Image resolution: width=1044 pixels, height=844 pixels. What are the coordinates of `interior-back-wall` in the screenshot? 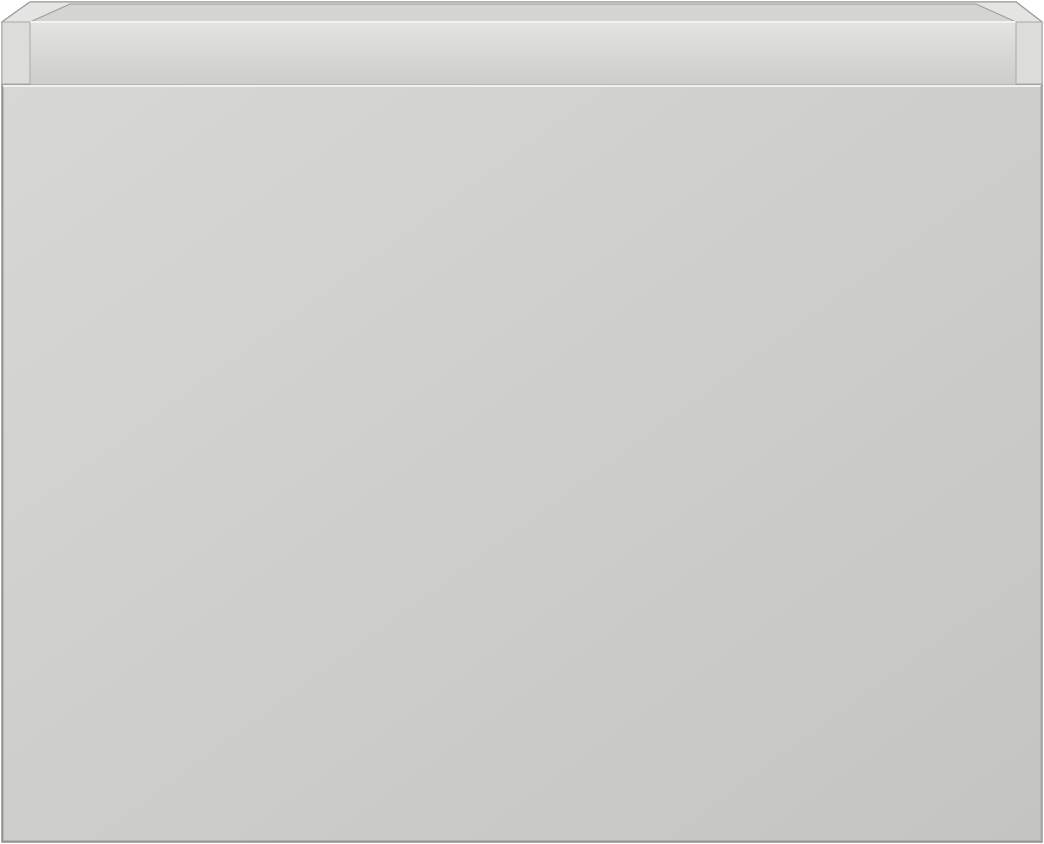 It's located at (523, 53).